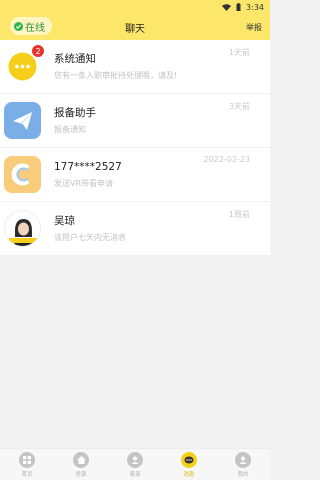 This screenshot has height=480, width=320. What do you see at coordinates (239, 106) in the screenshot?
I see `conversation-time: 3天前` at bounding box center [239, 106].